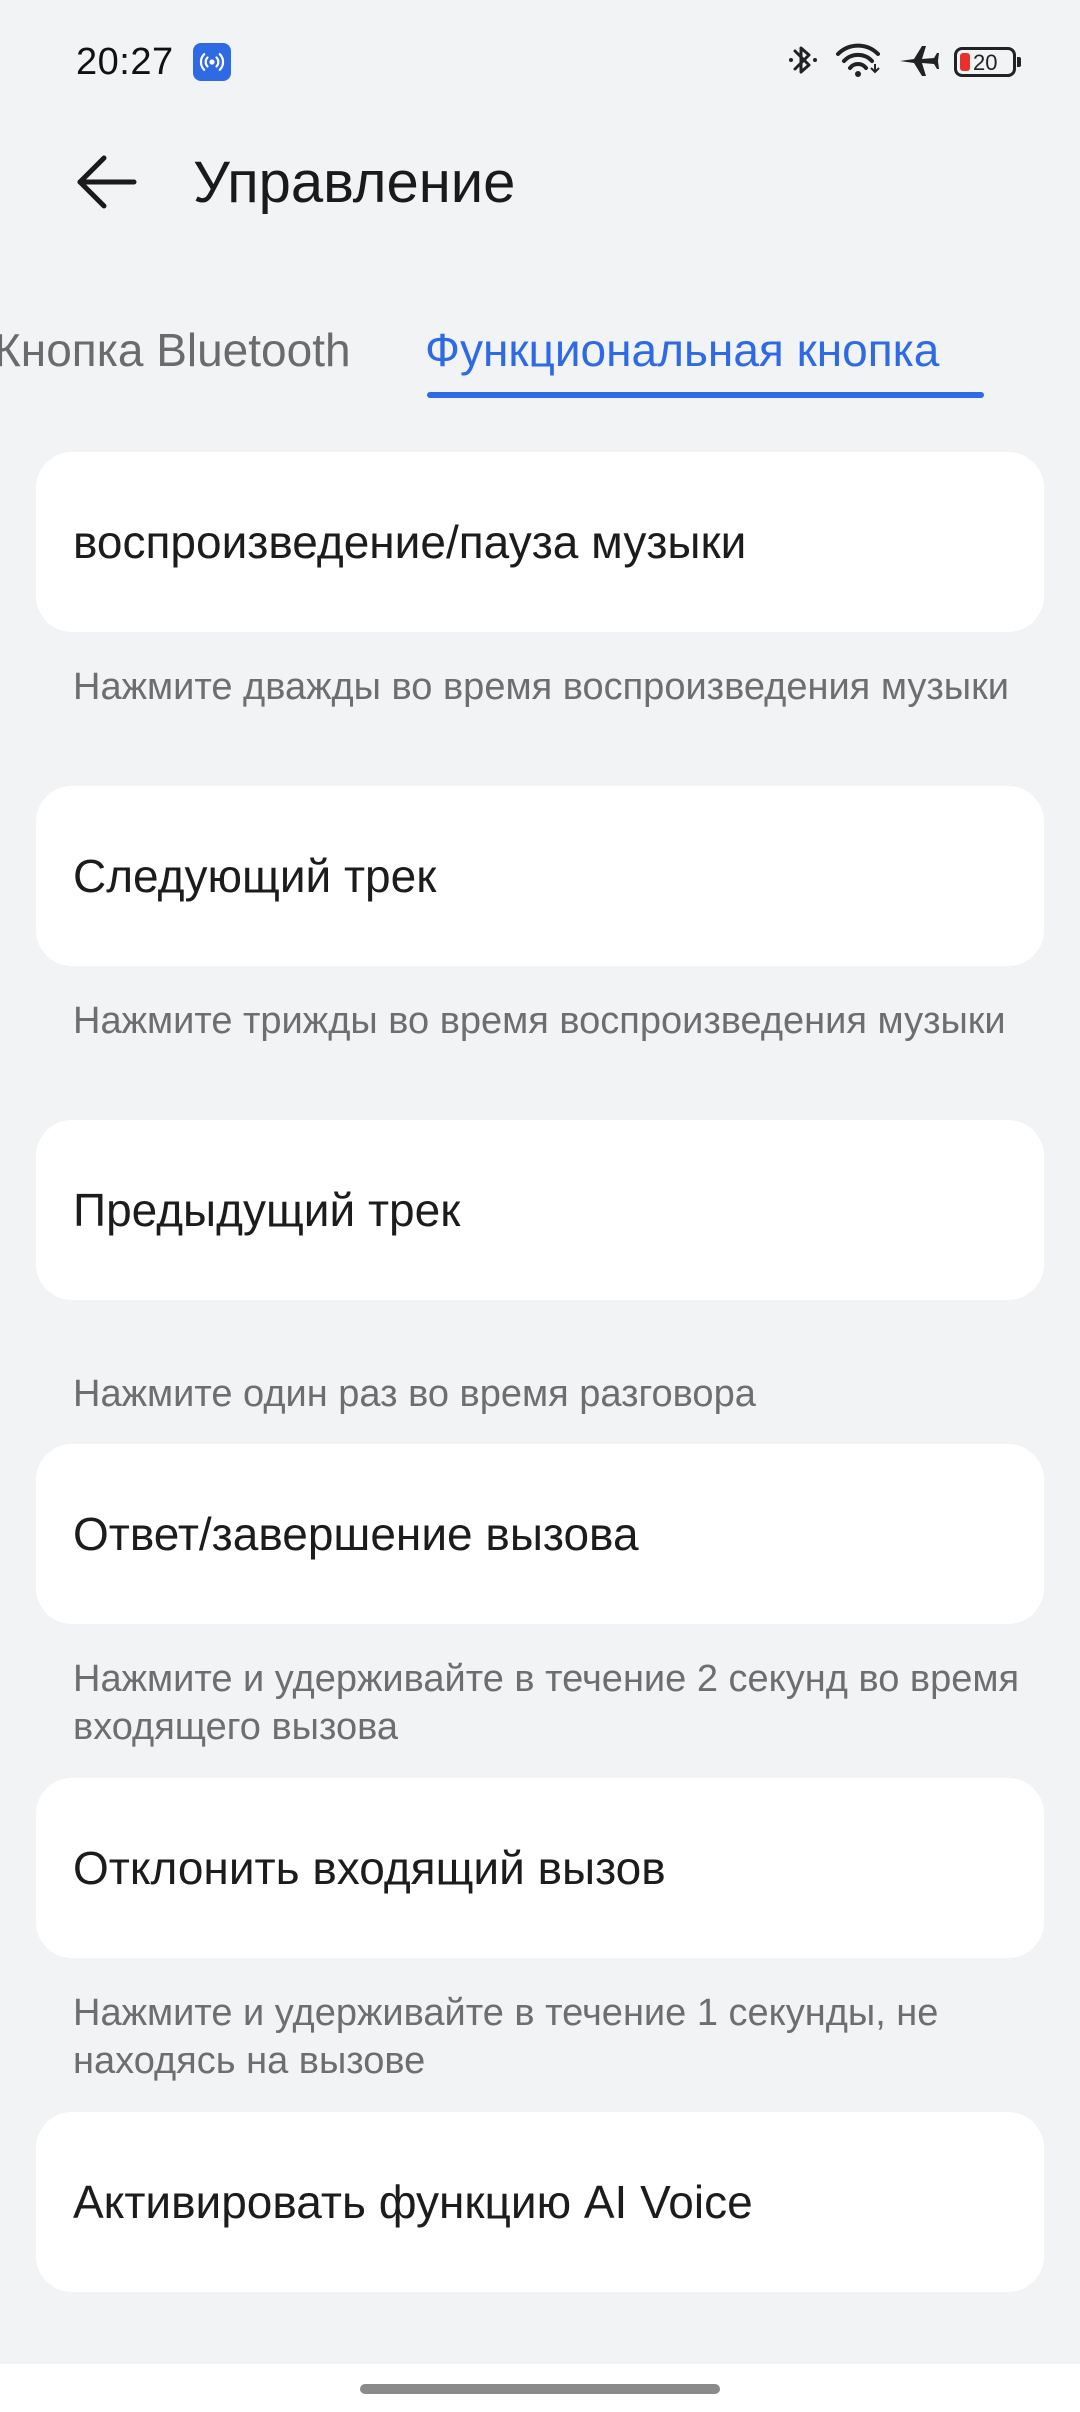 This screenshot has height=2412, width=1080. I want to click on status-time: 20:27, so click(125, 62).